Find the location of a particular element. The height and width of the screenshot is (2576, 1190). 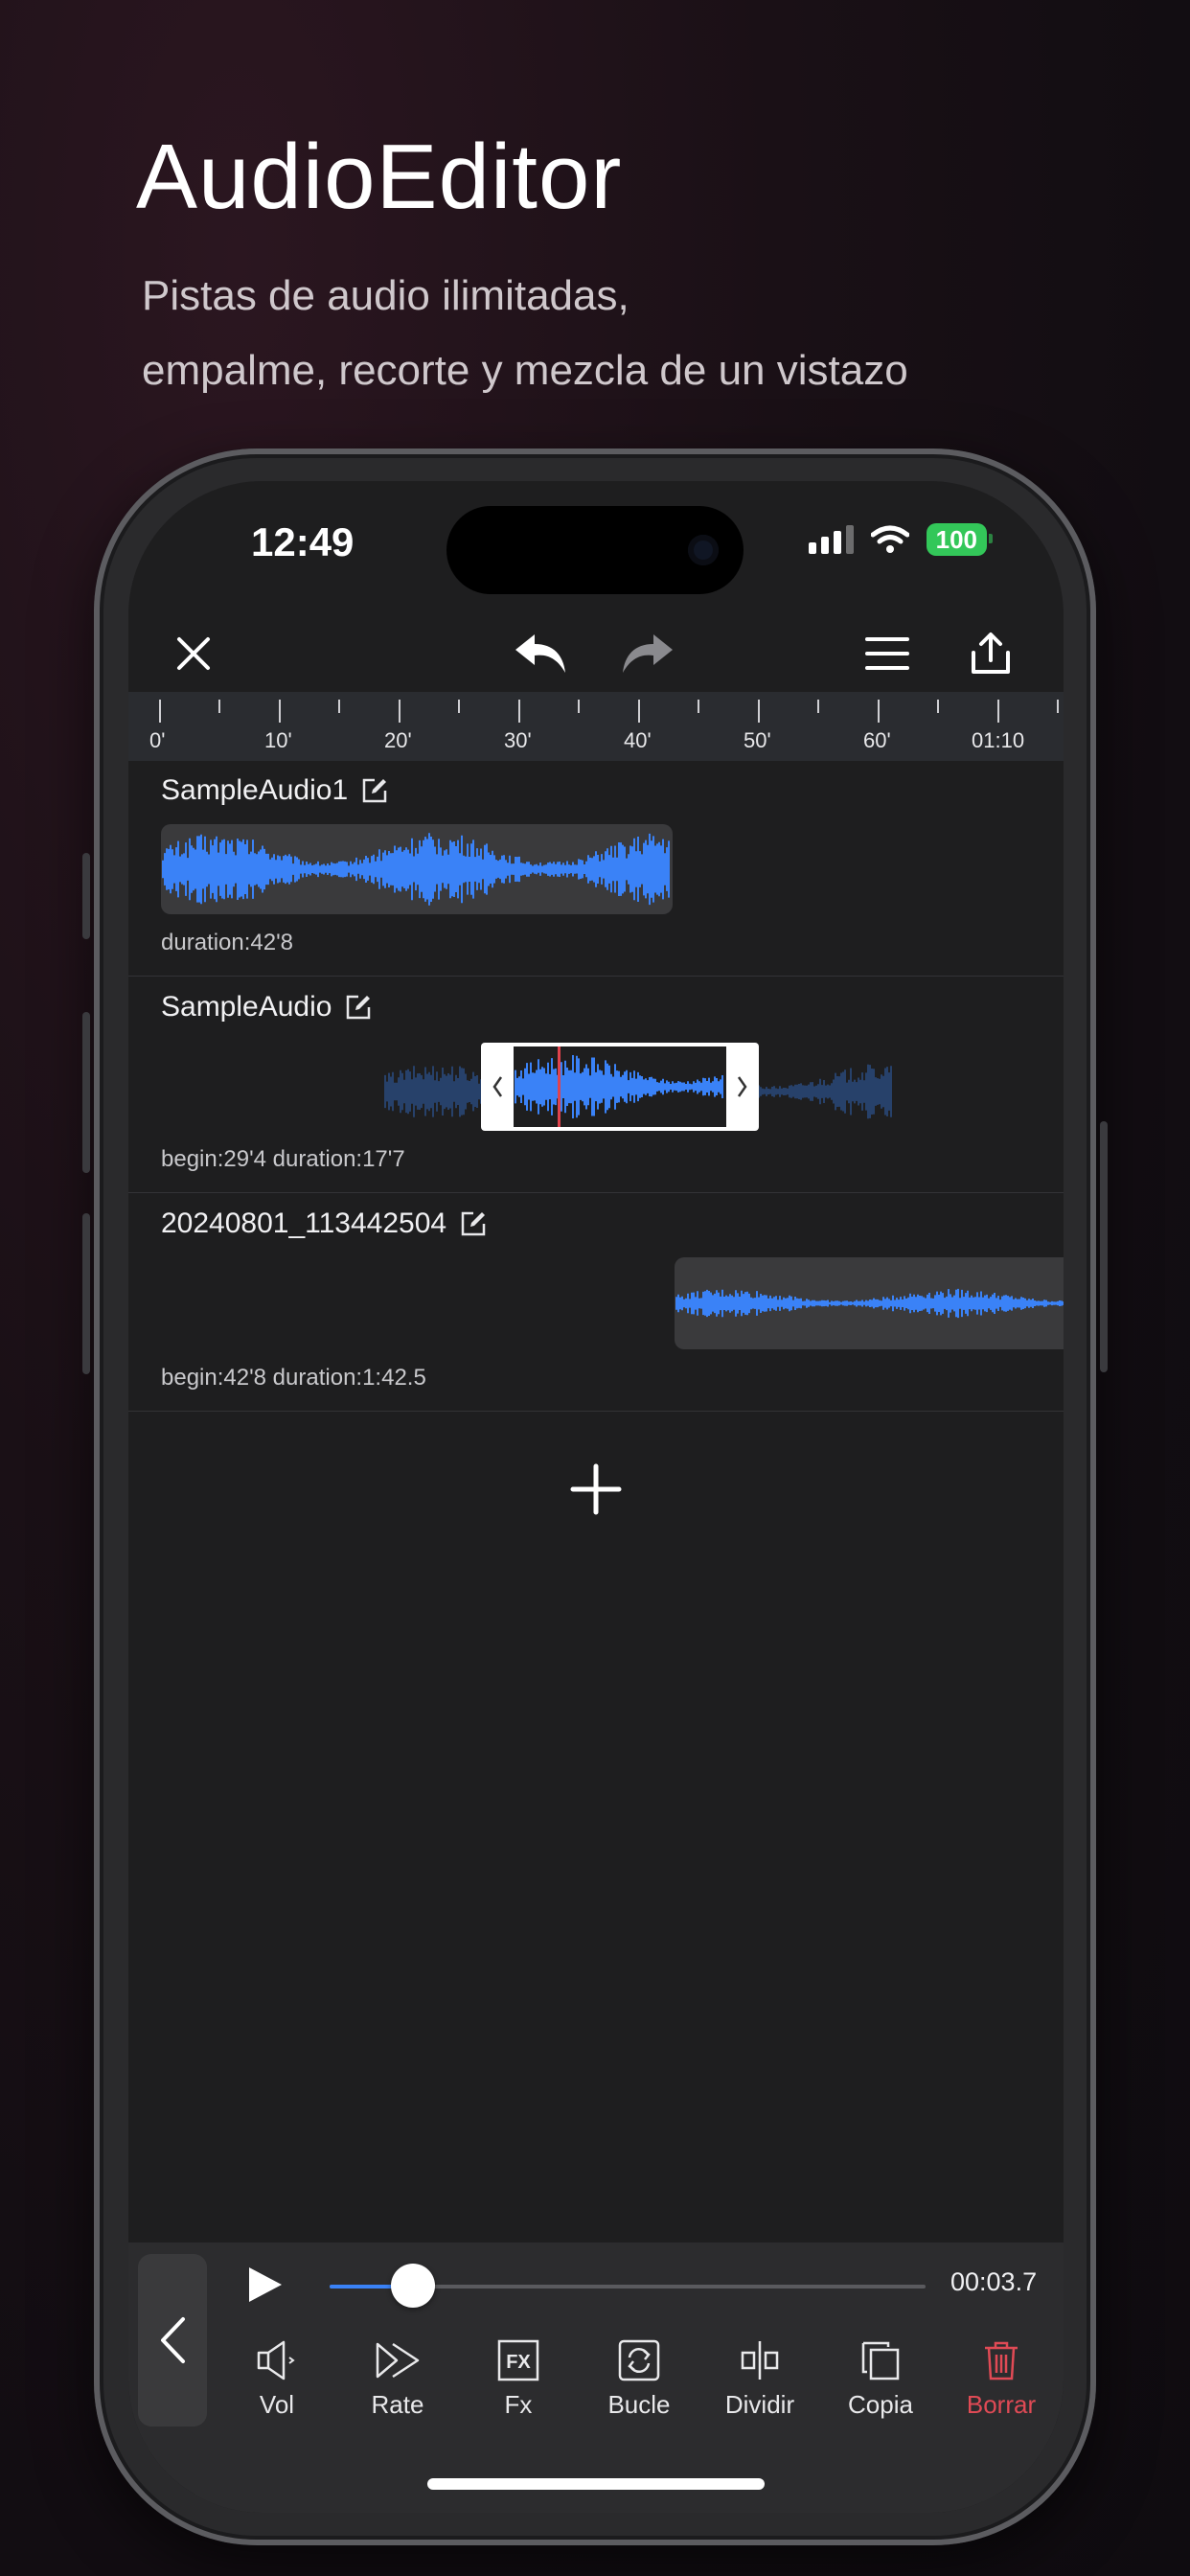

tool-vol: Vol is located at coordinates (277, 2379).